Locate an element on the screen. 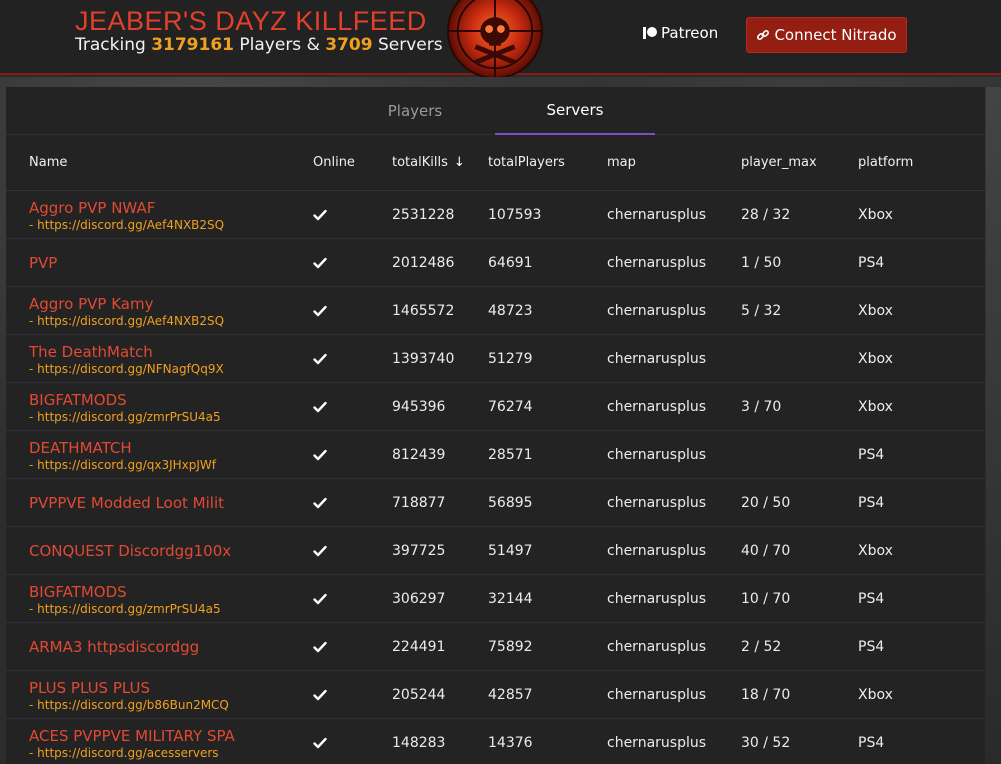 This screenshot has width=1001, height=764. total-players-cell: 51497 is located at coordinates (510, 551).